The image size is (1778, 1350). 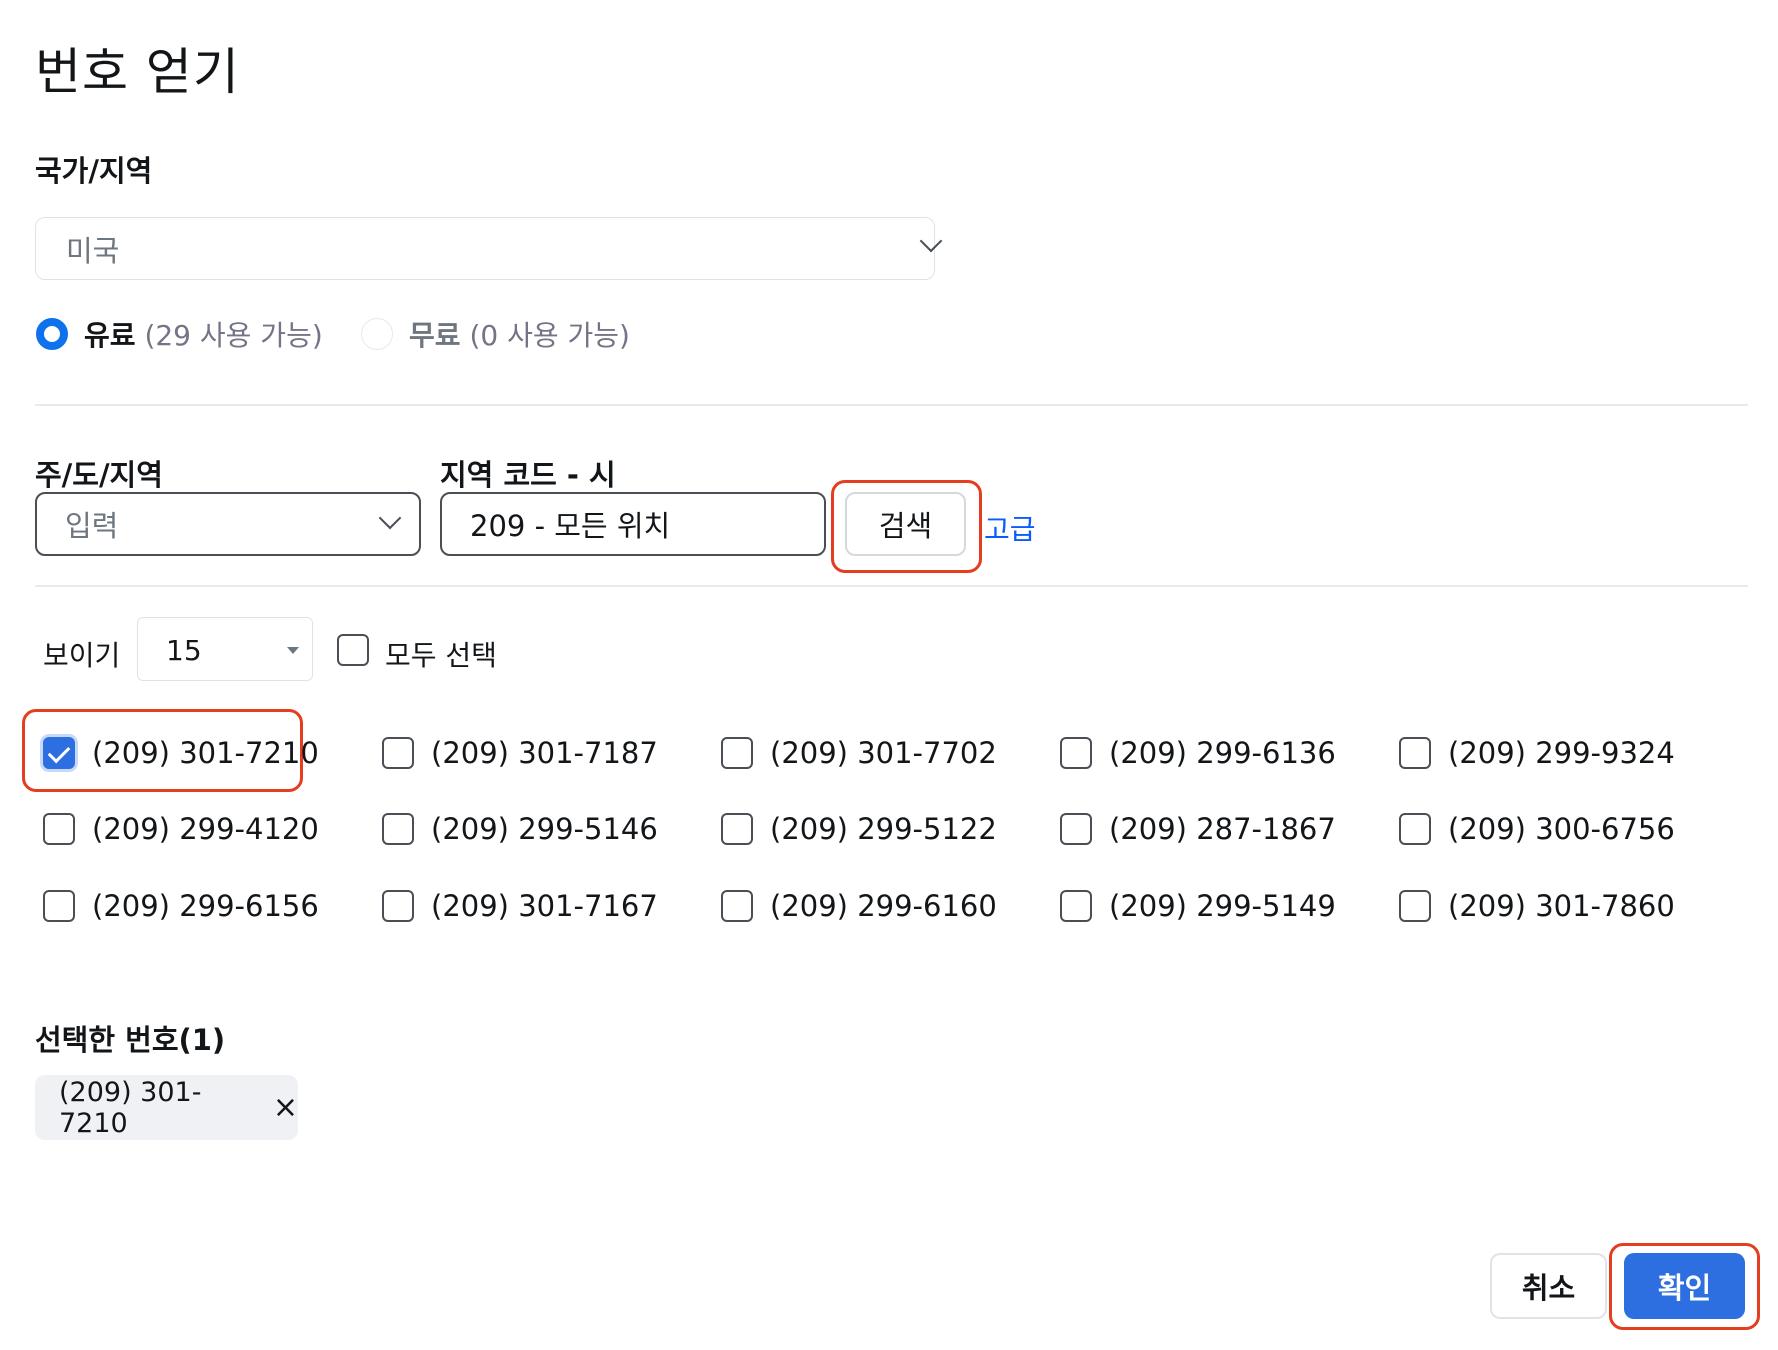 I want to click on dialog-title: 번호 얻기, so click(x=137, y=72).